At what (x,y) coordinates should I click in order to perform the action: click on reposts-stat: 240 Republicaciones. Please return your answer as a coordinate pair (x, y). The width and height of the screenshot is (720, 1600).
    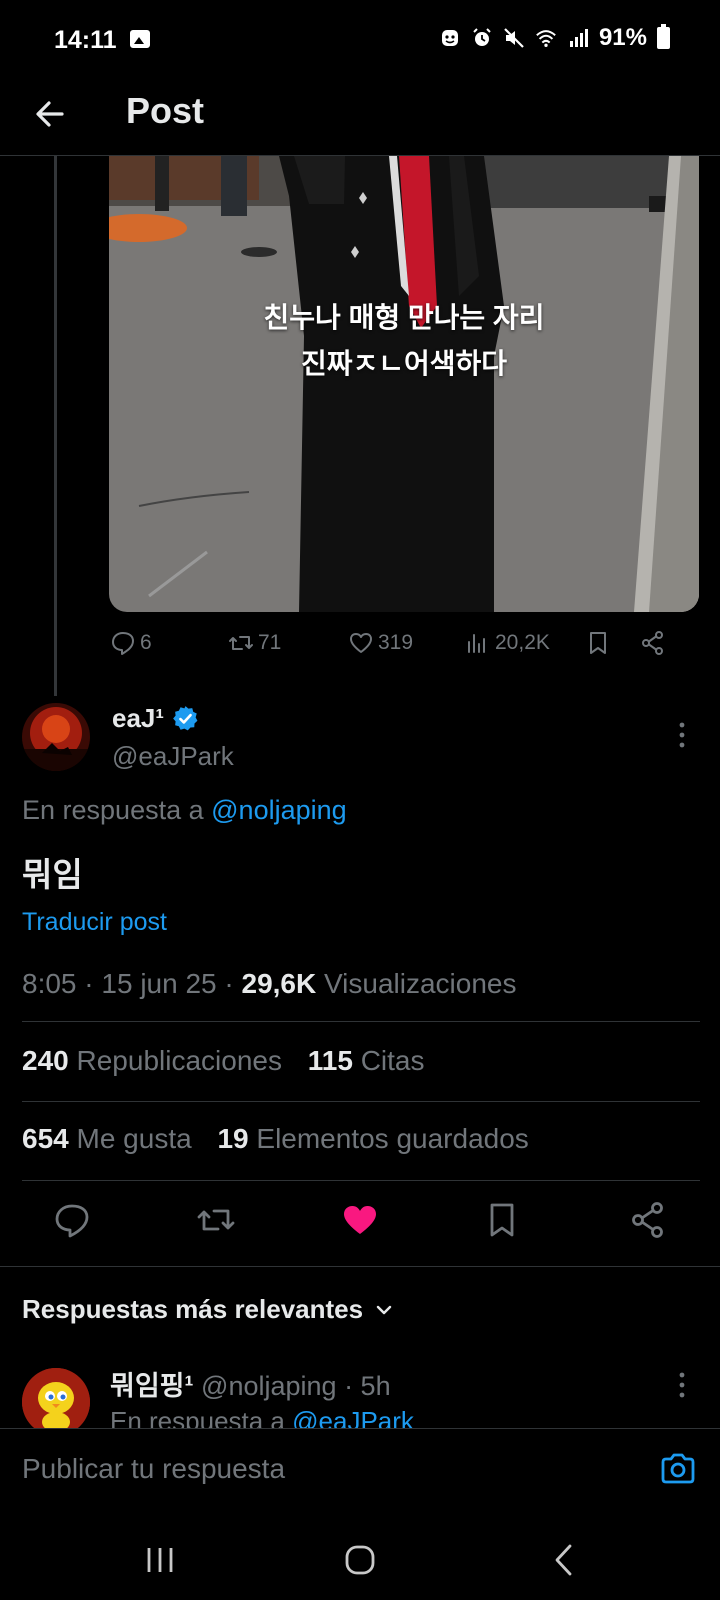
    Looking at the image, I should click on (152, 1060).